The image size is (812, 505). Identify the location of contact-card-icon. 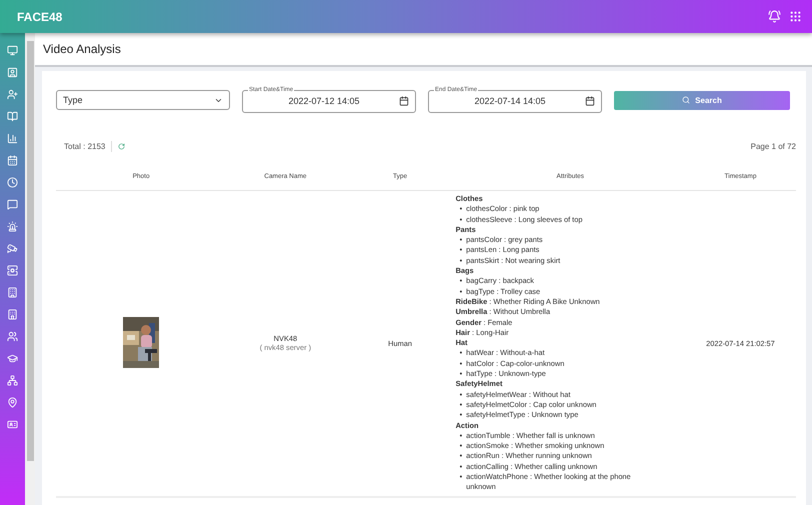
(12, 72).